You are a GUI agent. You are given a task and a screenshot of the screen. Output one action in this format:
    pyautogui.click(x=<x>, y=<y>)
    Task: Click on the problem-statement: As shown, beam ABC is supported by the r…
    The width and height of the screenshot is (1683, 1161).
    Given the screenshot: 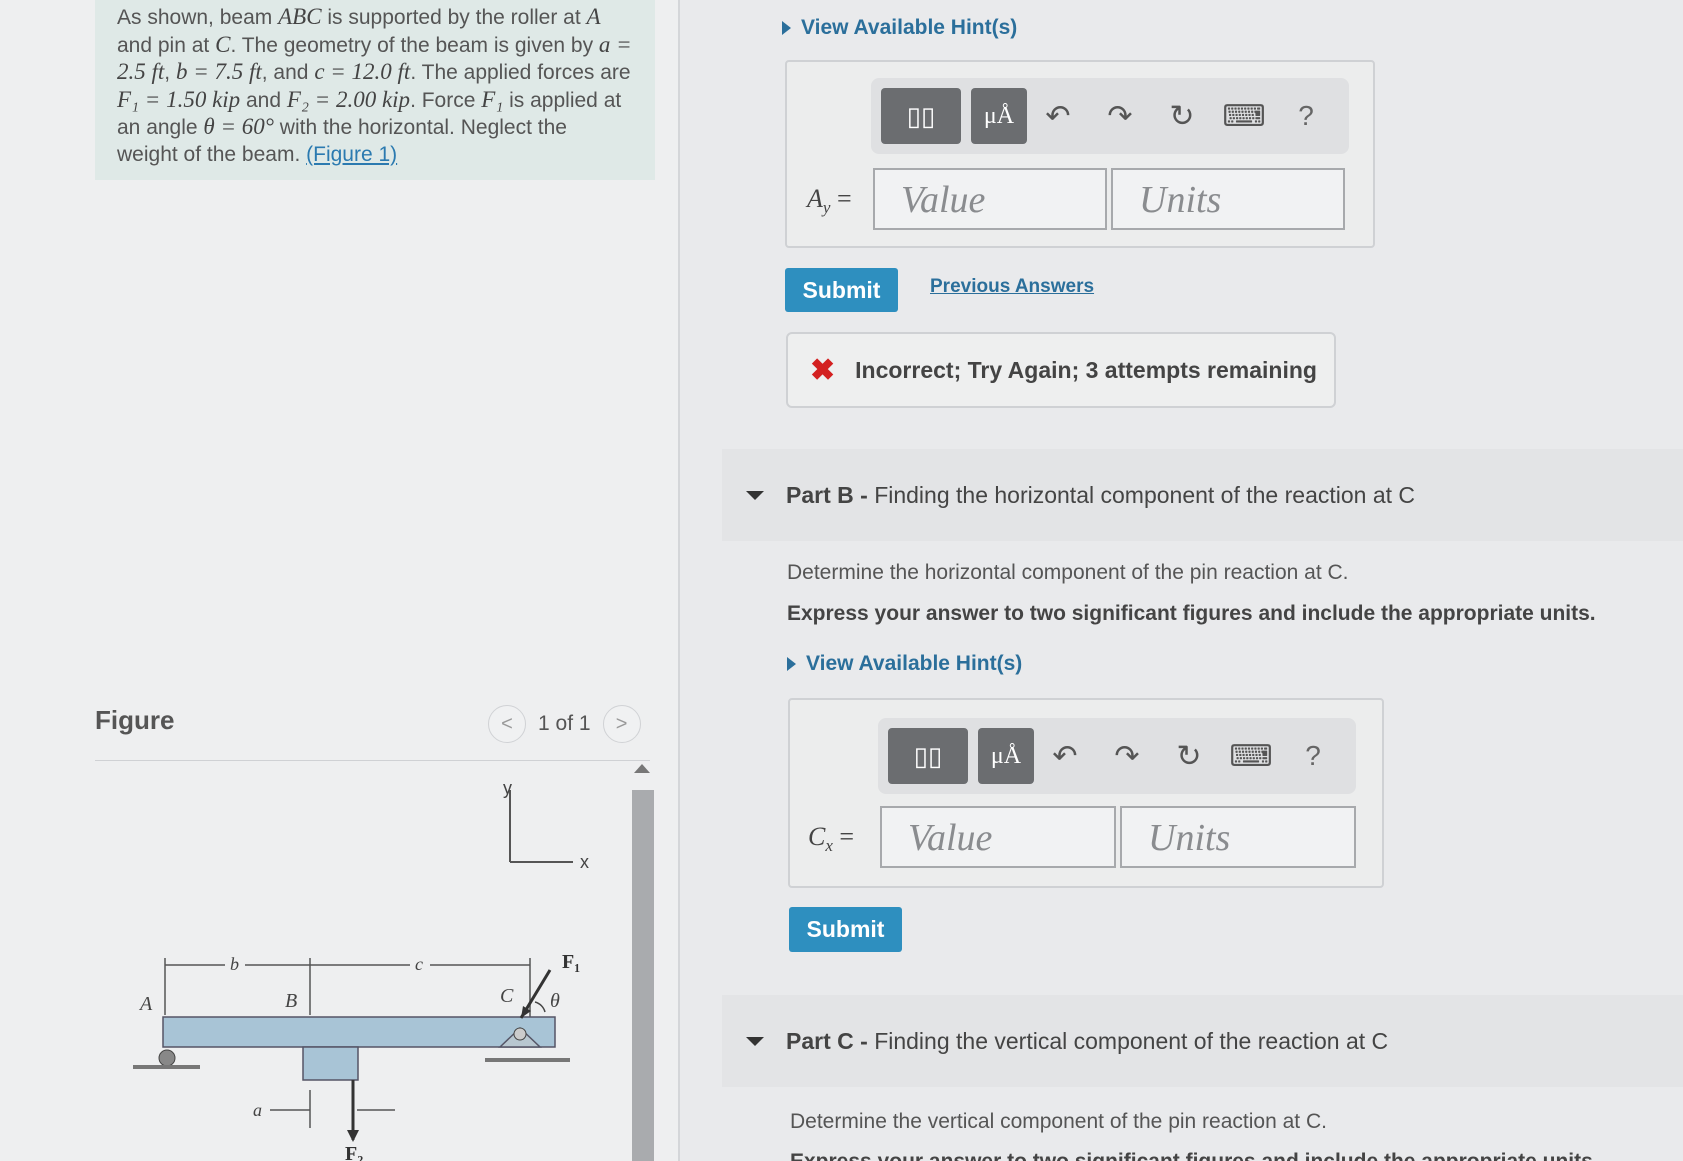 What is the action you would take?
    pyautogui.click(x=375, y=90)
    